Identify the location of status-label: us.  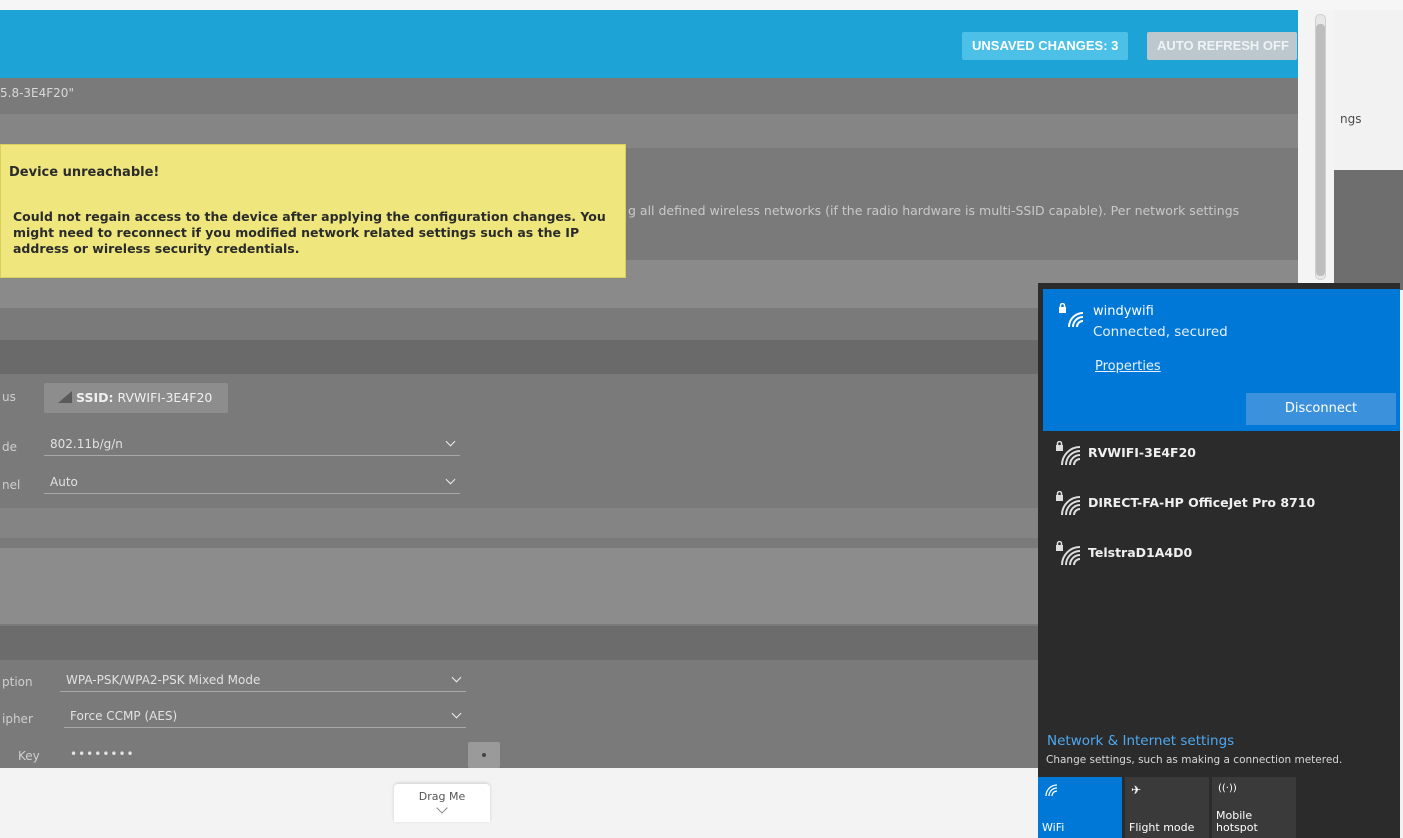
(9, 397).